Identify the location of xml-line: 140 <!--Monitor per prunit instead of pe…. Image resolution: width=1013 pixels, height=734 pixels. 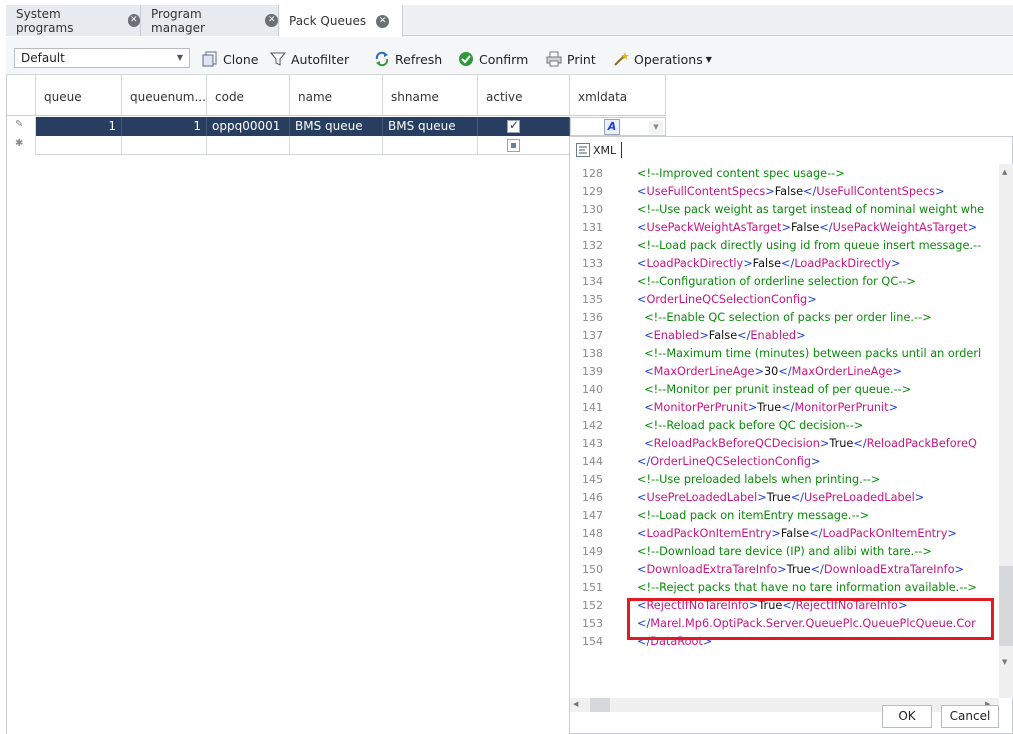
(784, 390).